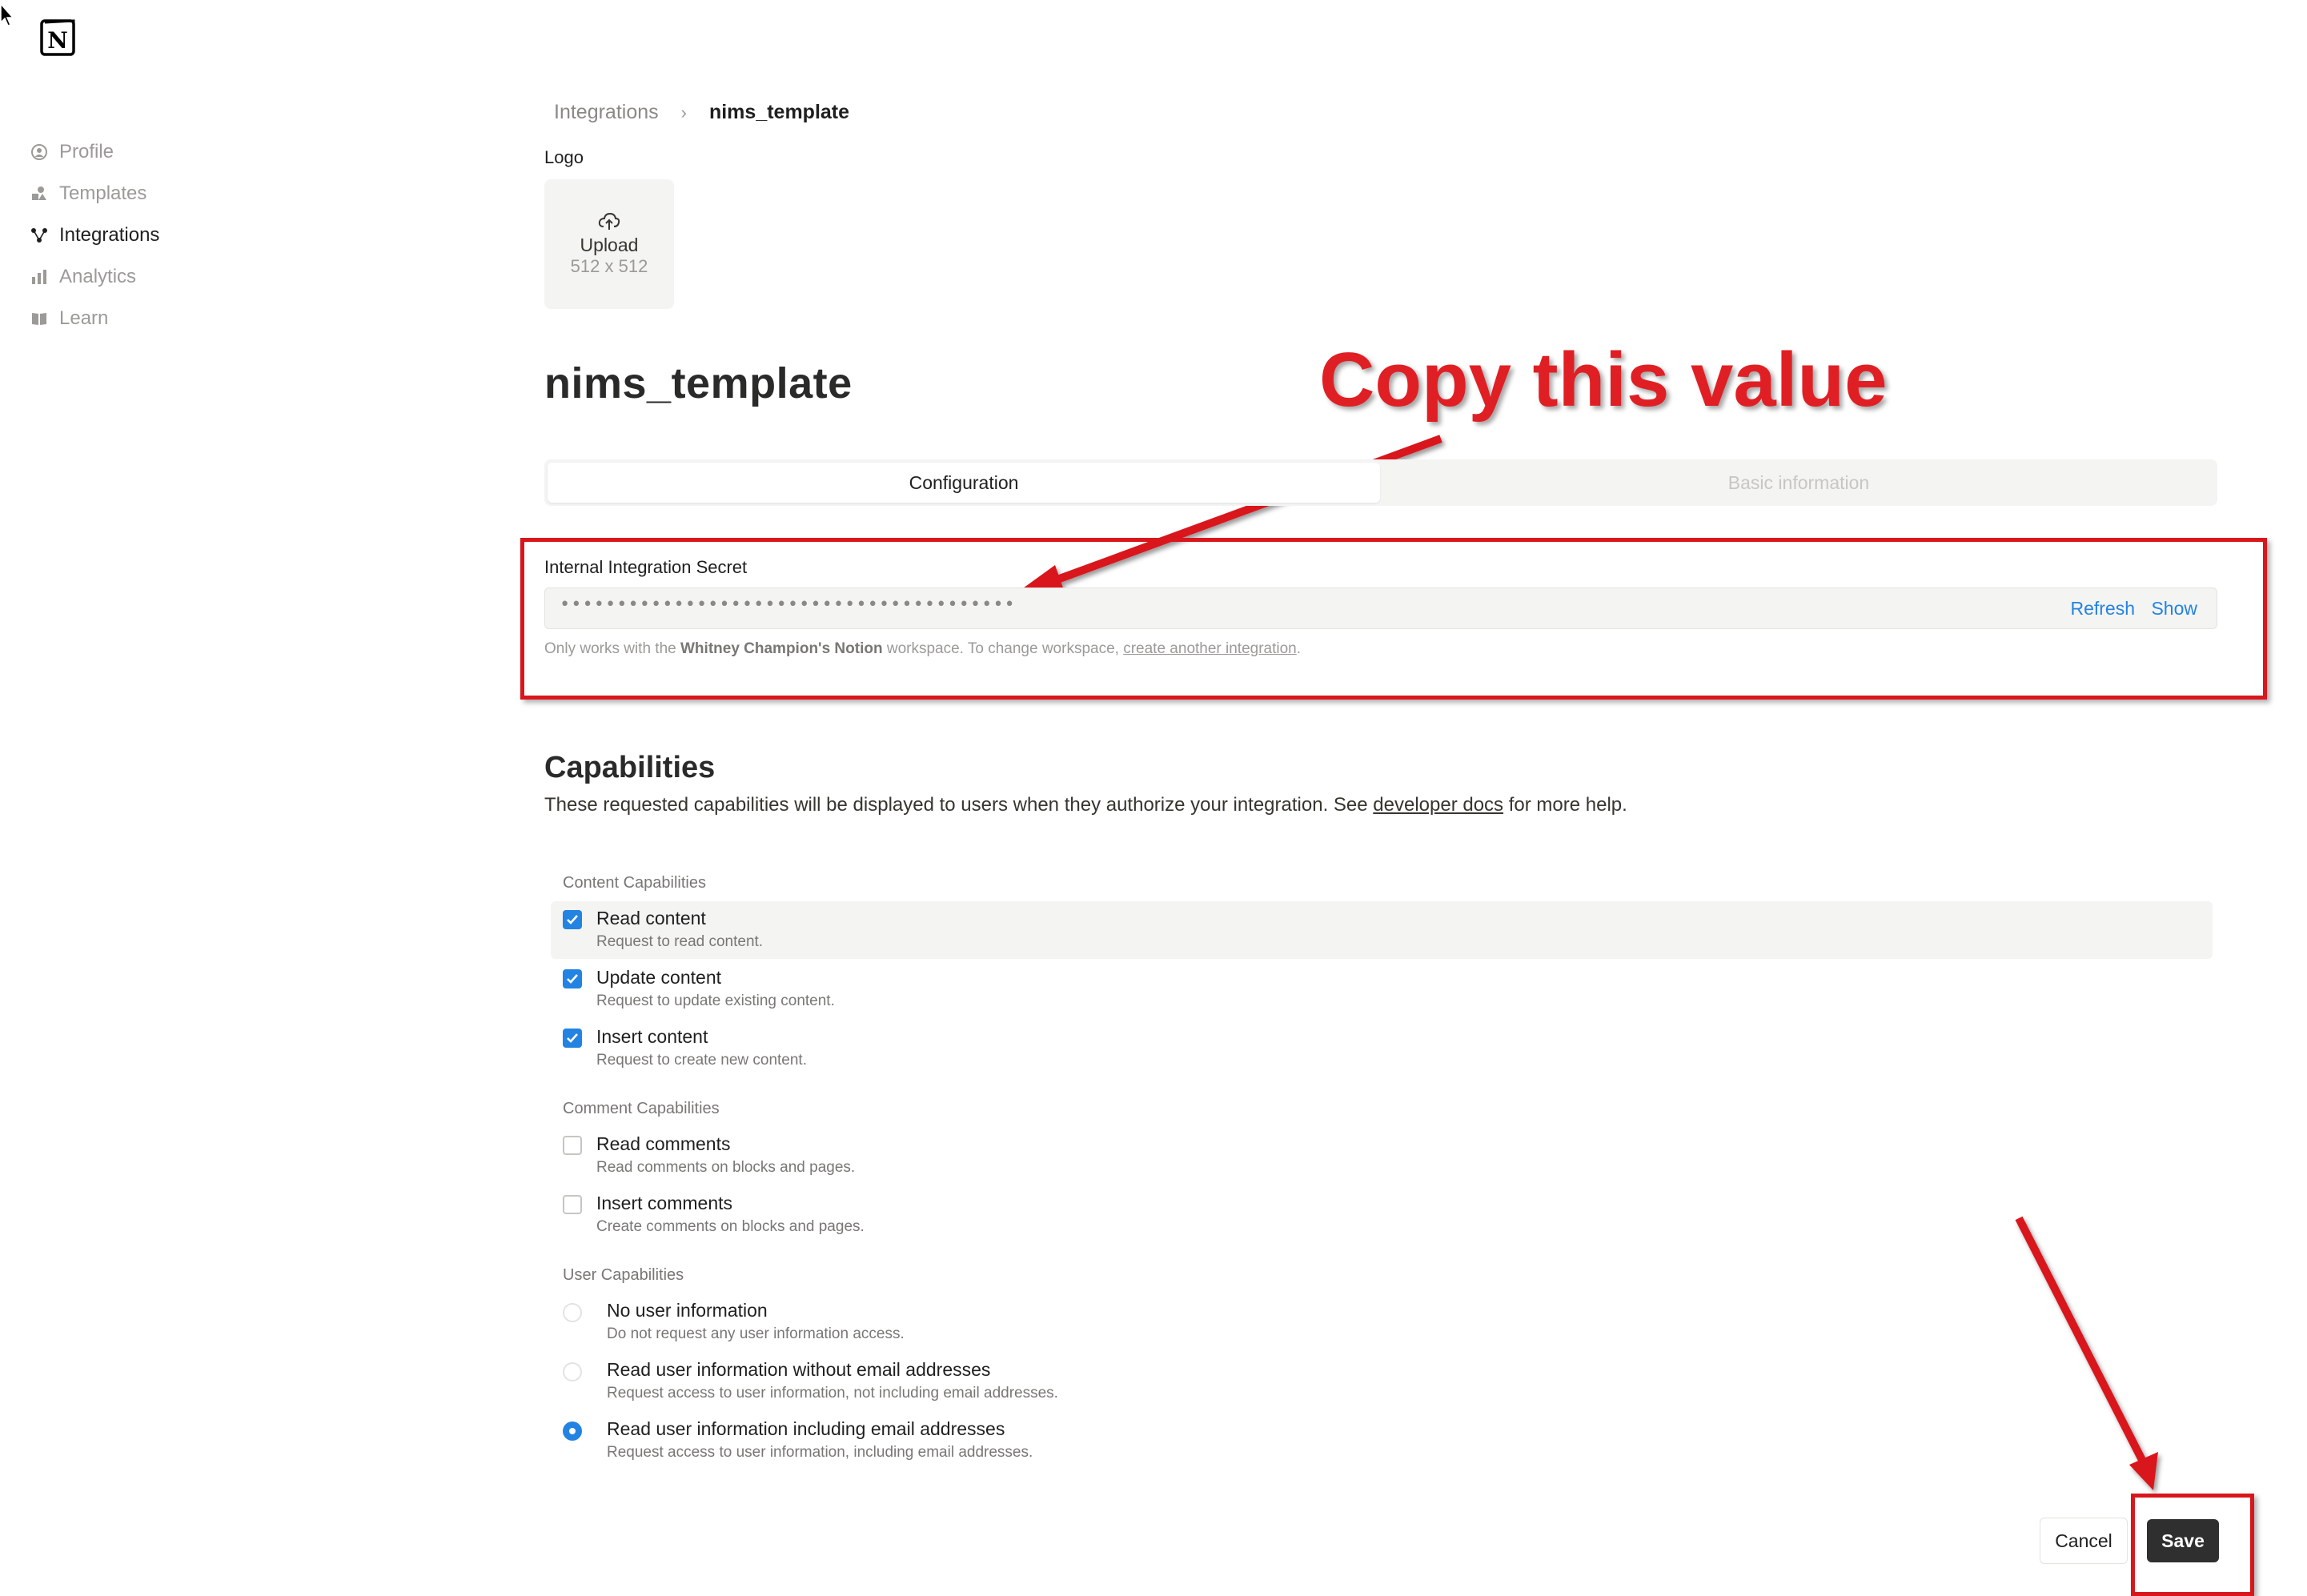 The width and height of the screenshot is (2307, 1596). Describe the element at coordinates (7, 14) in the screenshot. I see `mouse-cursor-icon` at that location.